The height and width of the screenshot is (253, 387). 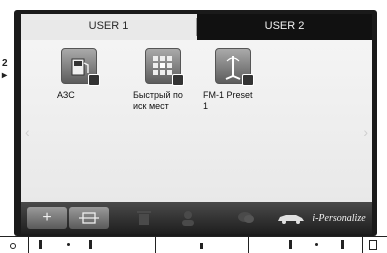 What do you see at coordinates (339, 218) in the screenshot?
I see `i-personalize-label: i-Personalize` at bounding box center [339, 218].